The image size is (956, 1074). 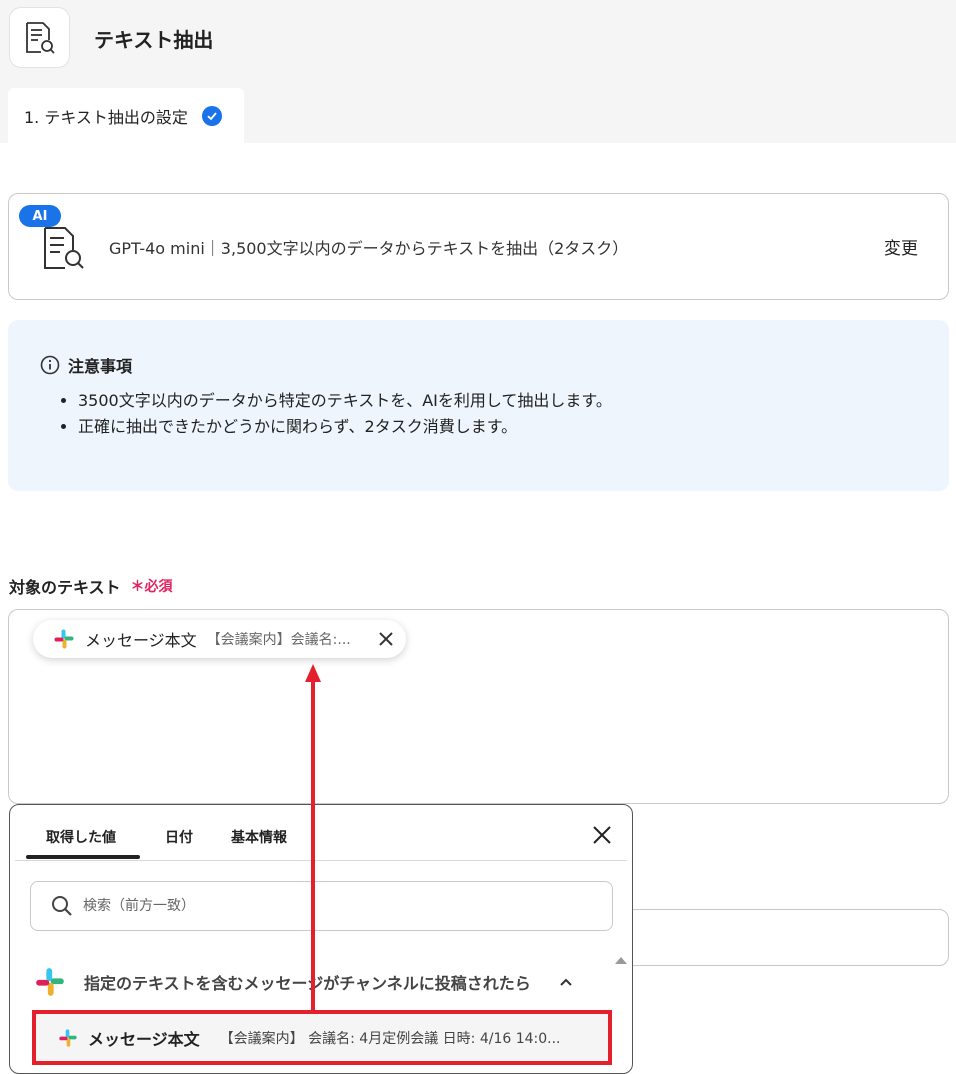 I want to click on scrollbar, so click(x=621, y=1014).